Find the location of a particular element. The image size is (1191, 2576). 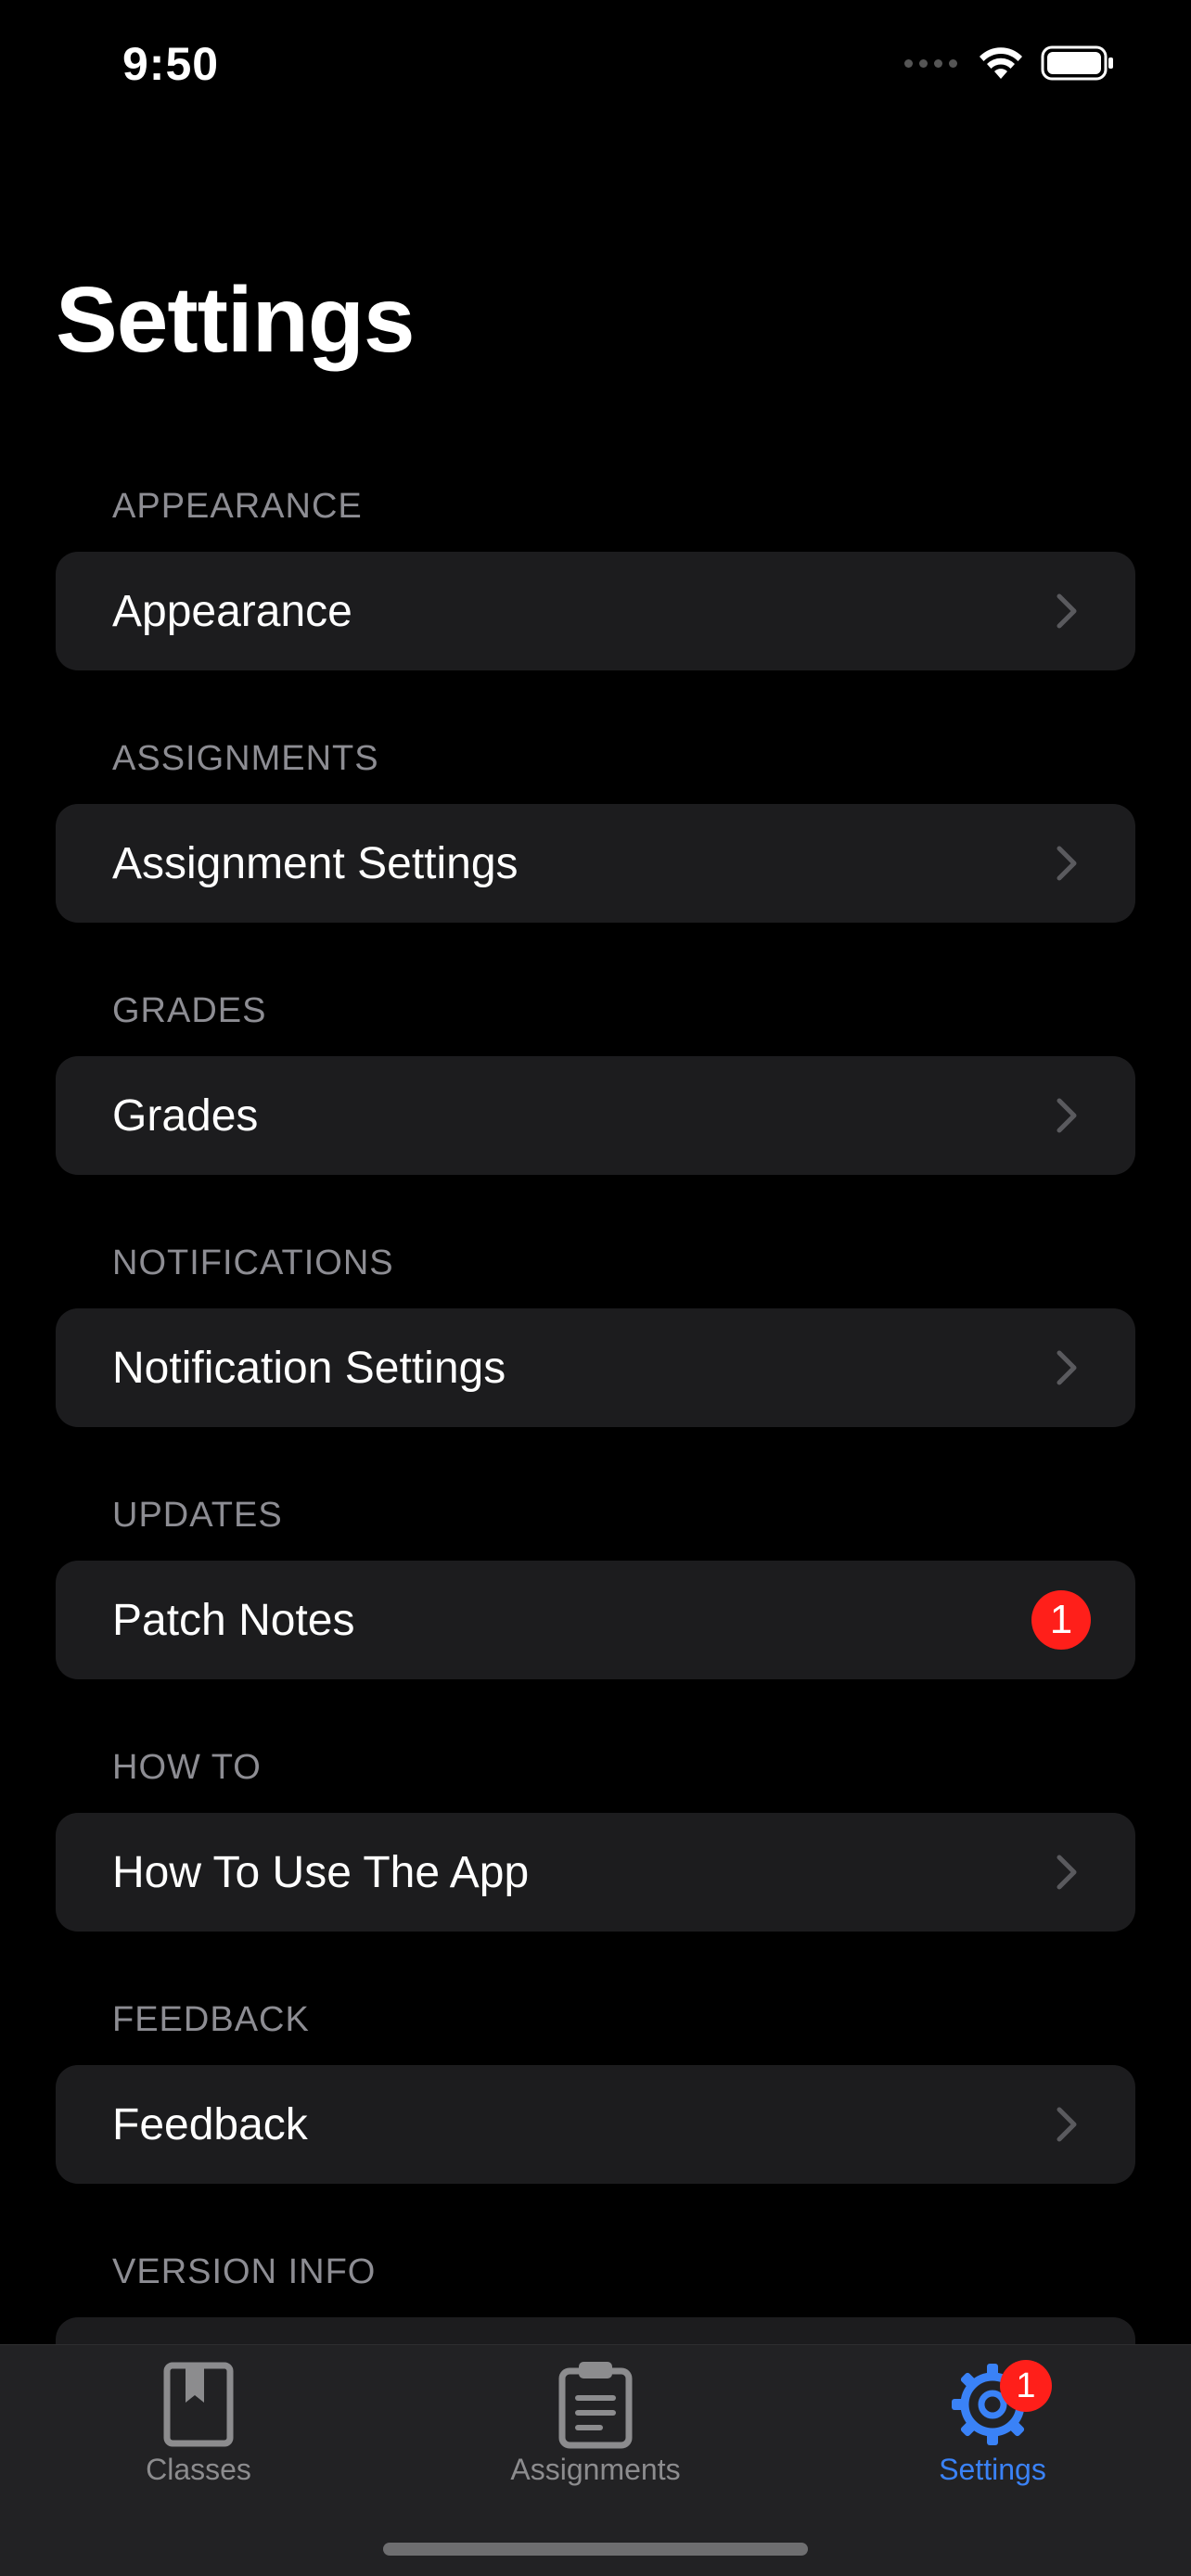

status-icons is located at coordinates (1010, 64).